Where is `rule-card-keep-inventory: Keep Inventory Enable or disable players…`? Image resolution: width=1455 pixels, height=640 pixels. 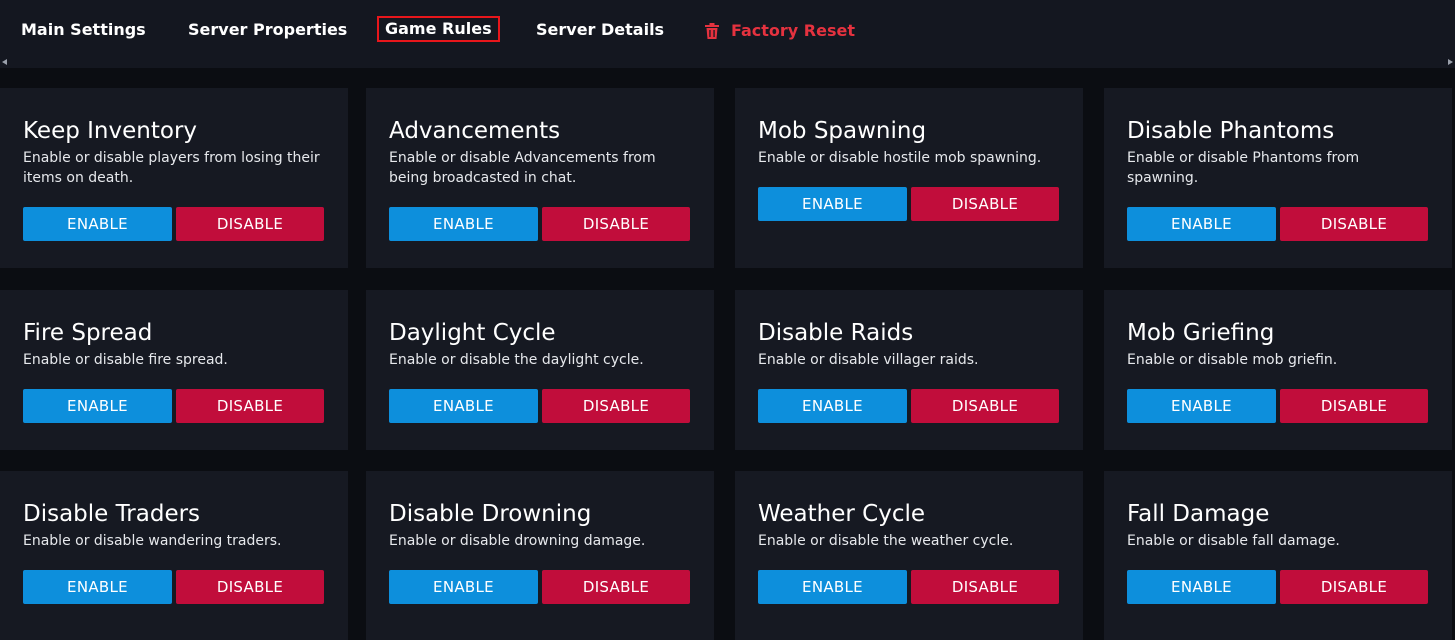 rule-card-keep-inventory: Keep Inventory Enable or disable players… is located at coordinates (174, 178).